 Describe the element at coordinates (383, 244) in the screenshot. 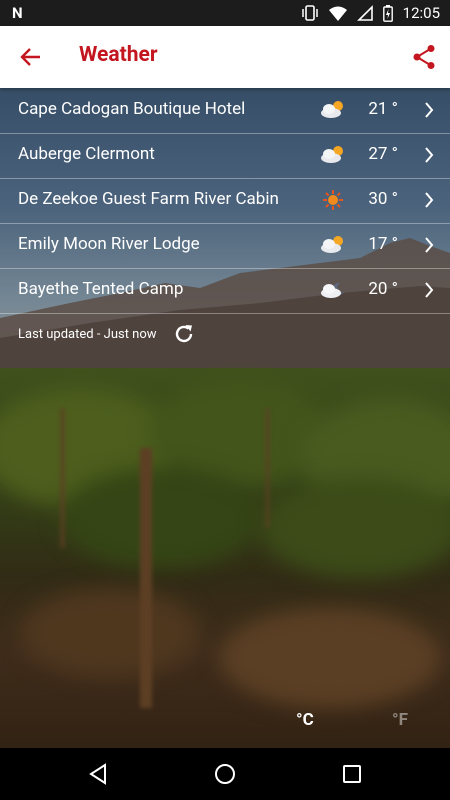

I see `temperature: 17 °` at that location.